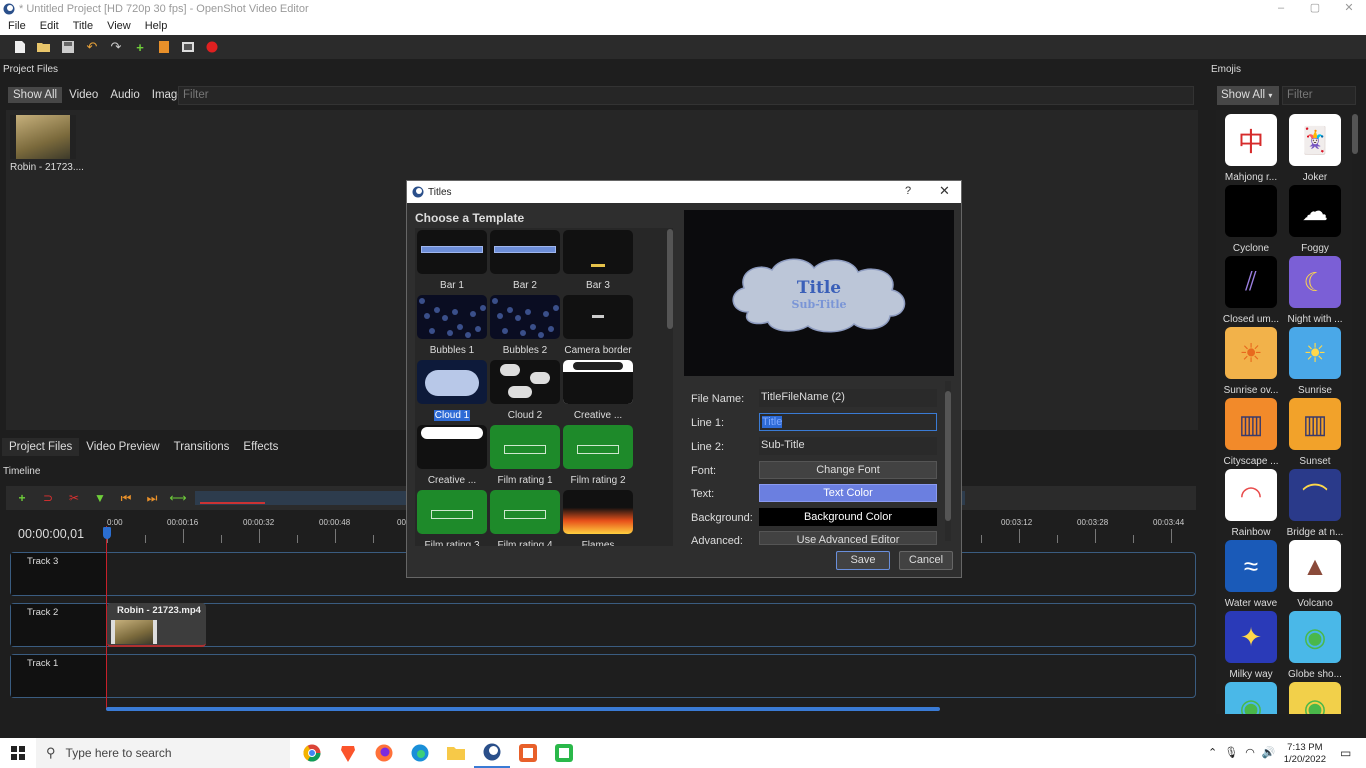 This screenshot has height=768, width=1366. I want to click on change-font-button: Change Font, so click(848, 470).